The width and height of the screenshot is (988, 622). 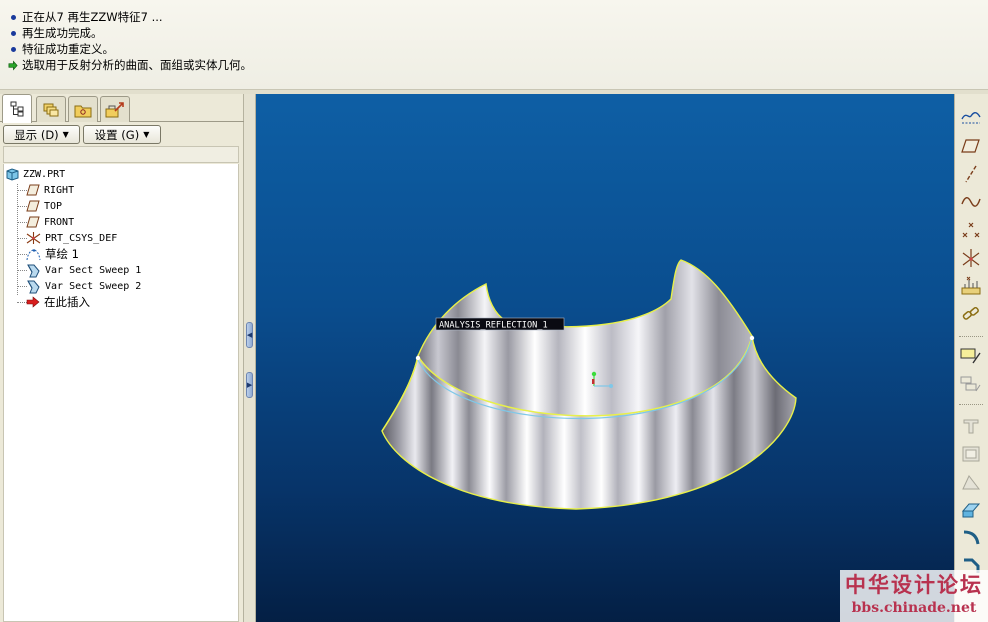 I want to click on tree-item: FRONT, so click(x=50, y=222).